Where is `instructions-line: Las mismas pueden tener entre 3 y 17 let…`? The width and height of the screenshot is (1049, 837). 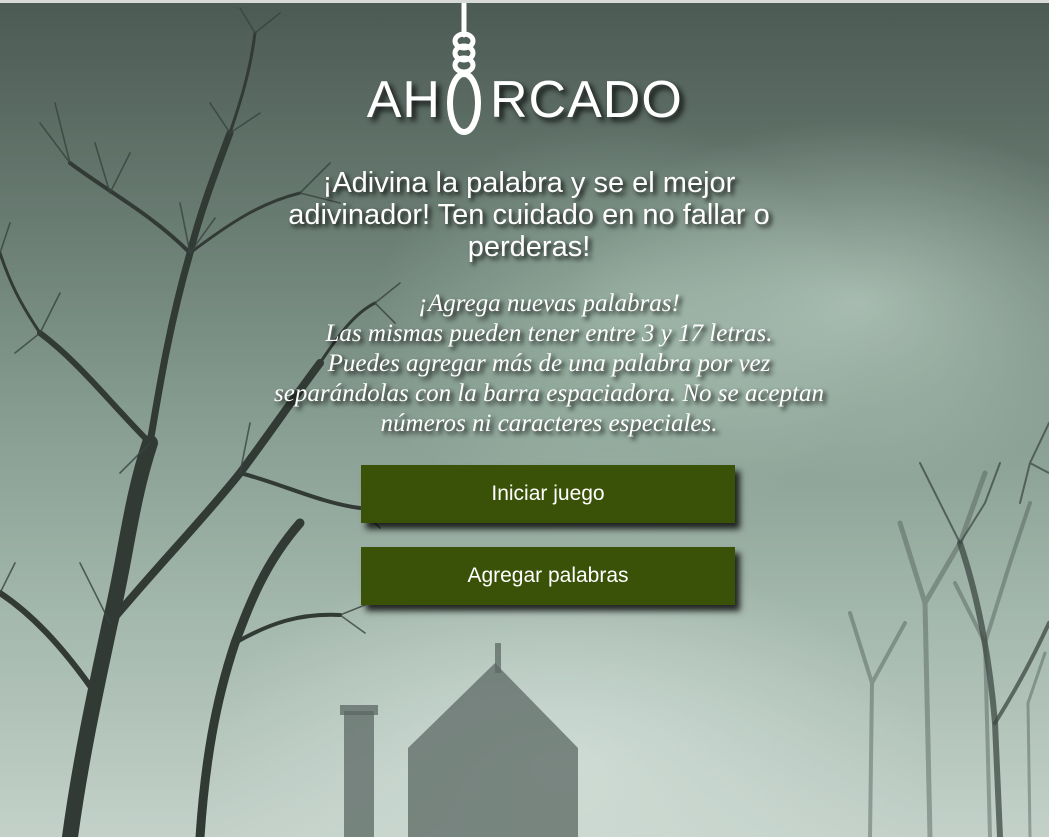 instructions-line: Las mismas pueden tener entre 3 y 17 let… is located at coordinates (549, 333).